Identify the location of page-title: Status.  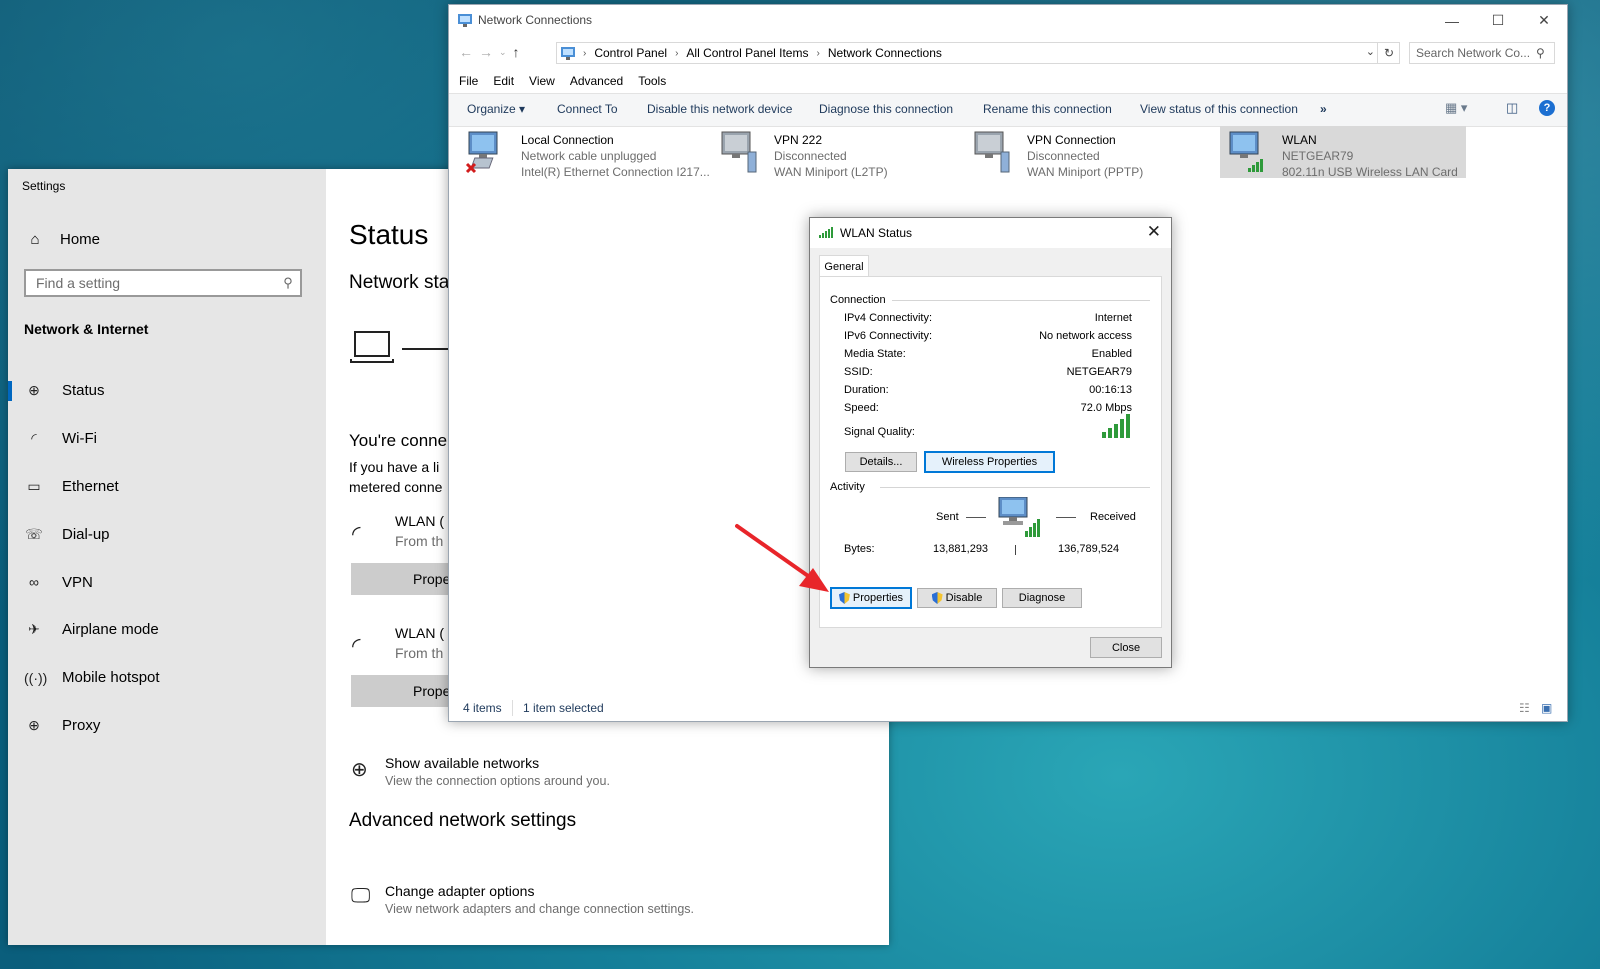
(389, 234).